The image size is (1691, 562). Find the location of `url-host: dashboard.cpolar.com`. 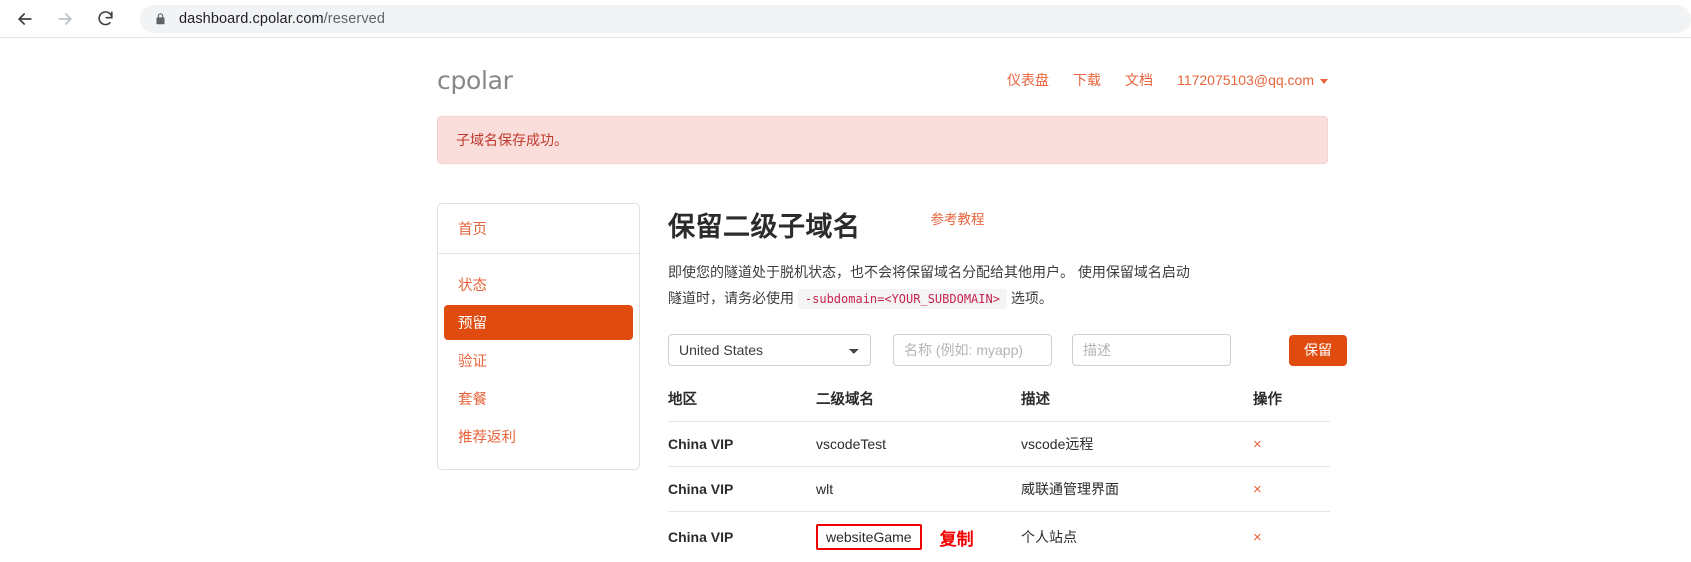

url-host: dashboard.cpolar.com is located at coordinates (251, 19).